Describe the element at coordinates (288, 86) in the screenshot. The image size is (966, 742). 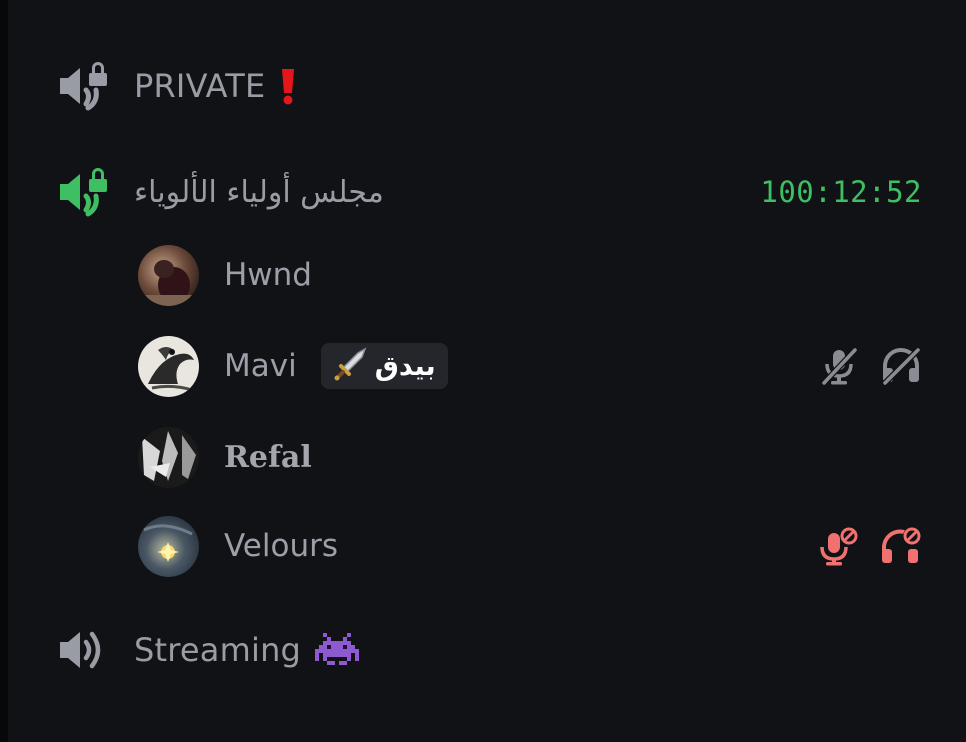
I see `exclamation-emoji-icon` at that location.